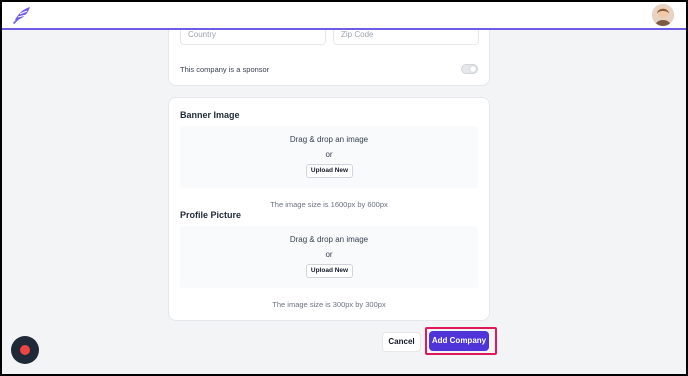  What do you see at coordinates (329, 271) in the screenshot?
I see `profile-upload-button: Upload New` at bounding box center [329, 271].